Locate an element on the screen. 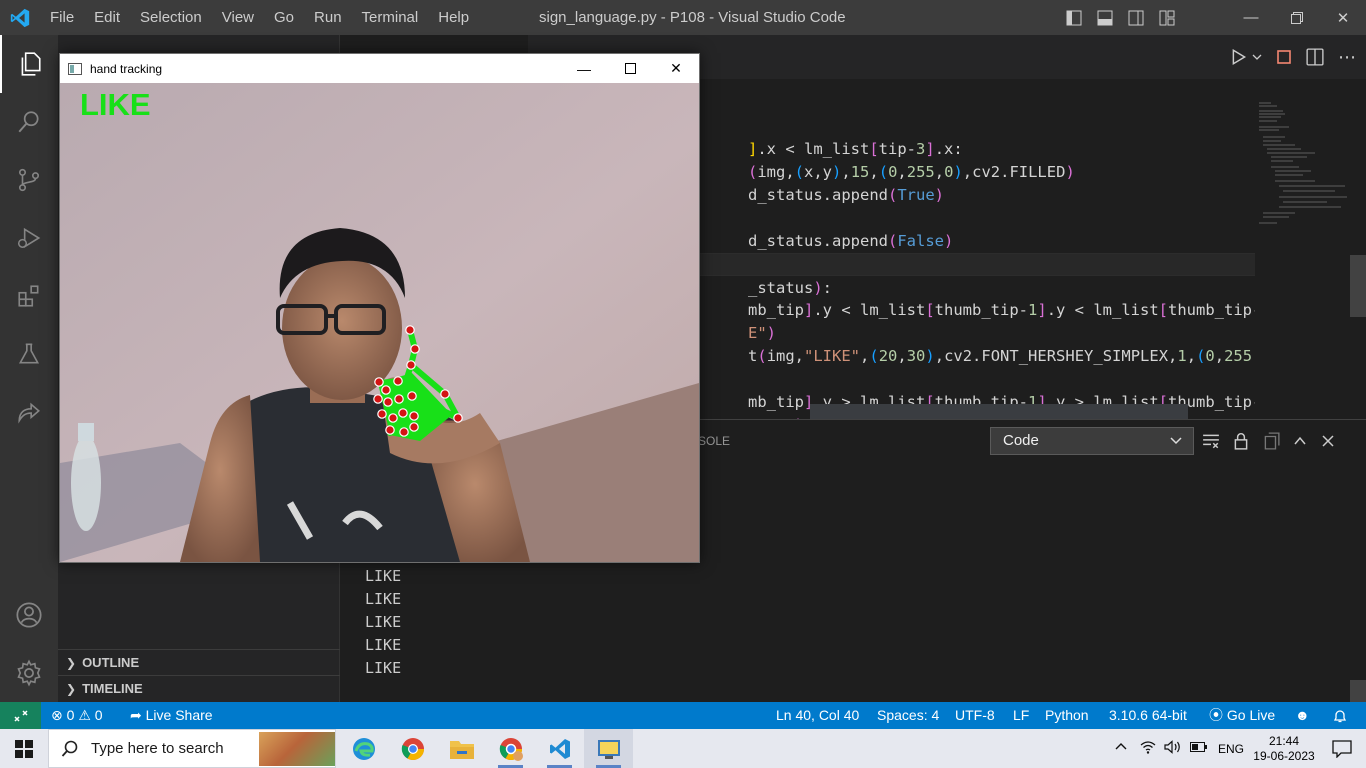 The height and width of the screenshot is (768, 1366). maximize-panel-icon is located at coordinates (1300, 441).